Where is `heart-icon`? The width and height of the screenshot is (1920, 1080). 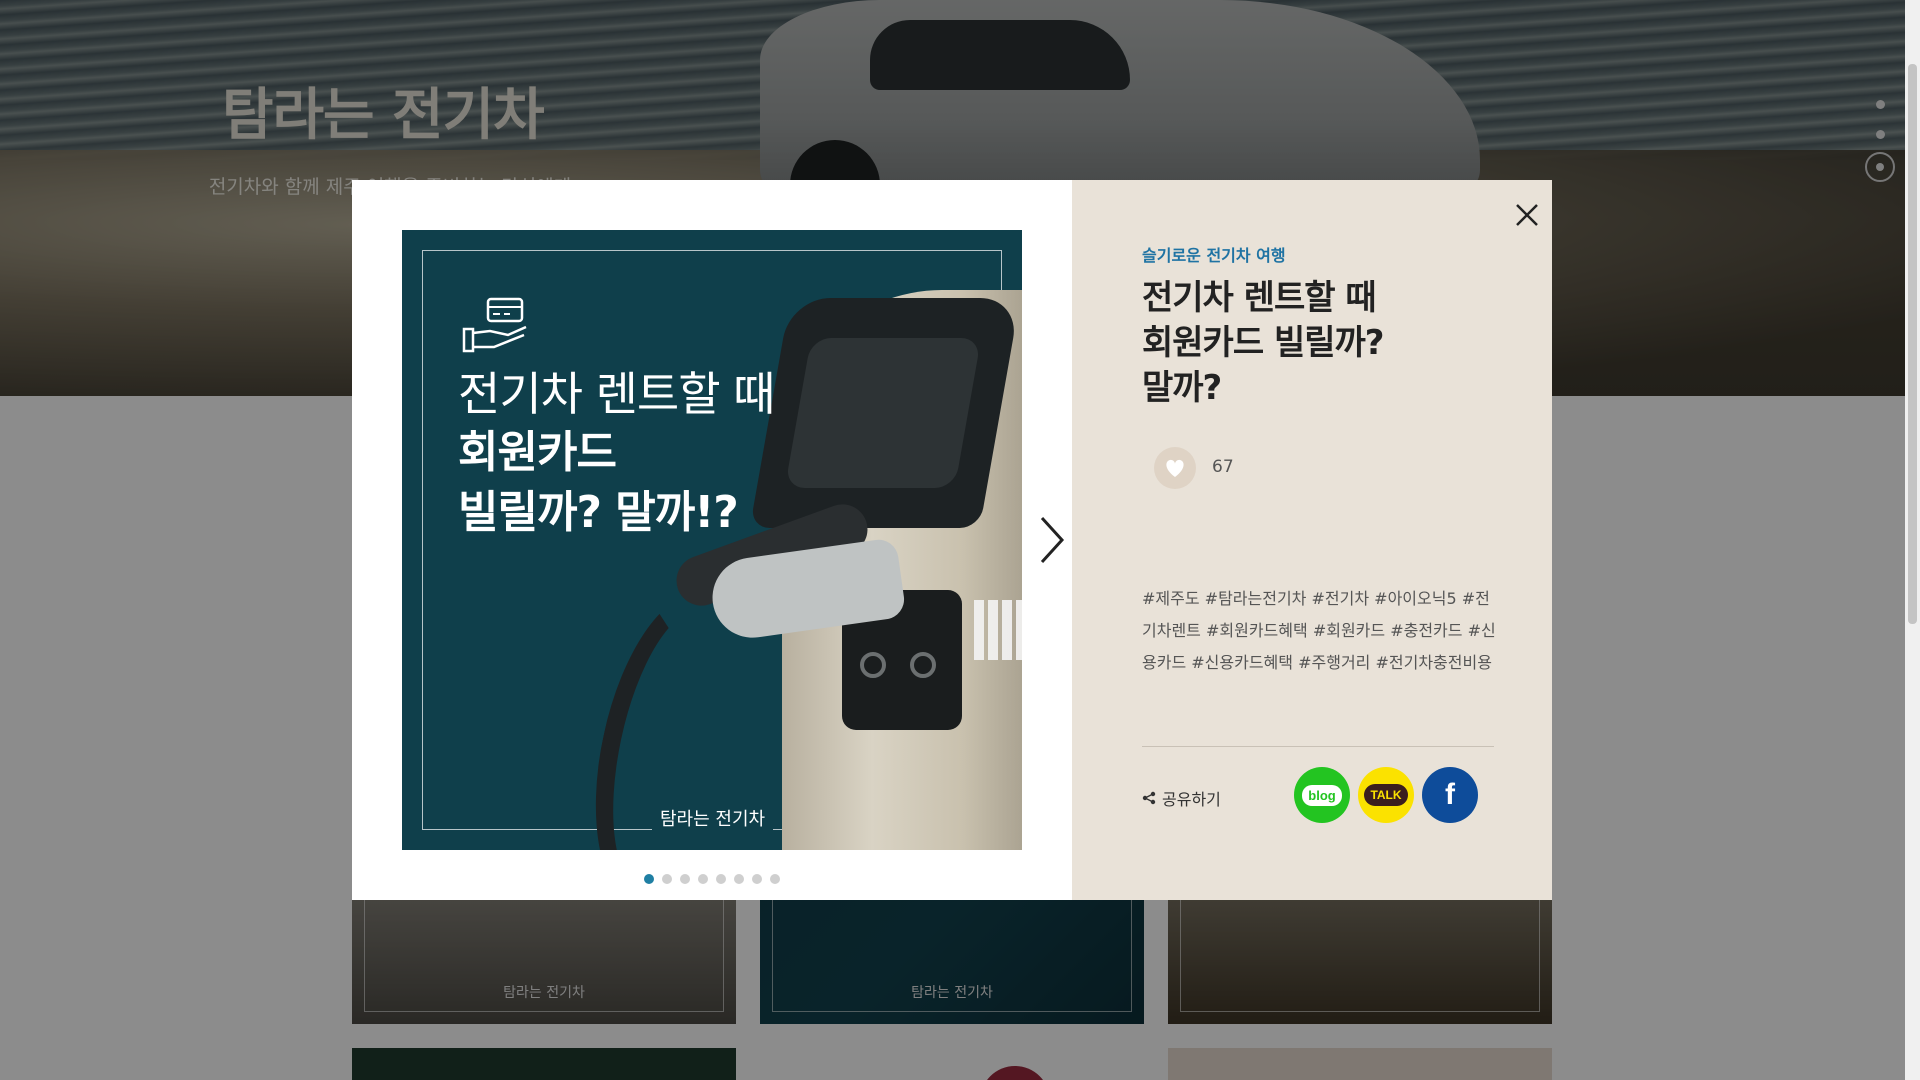 heart-icon is located at coordinates (1175, 468).